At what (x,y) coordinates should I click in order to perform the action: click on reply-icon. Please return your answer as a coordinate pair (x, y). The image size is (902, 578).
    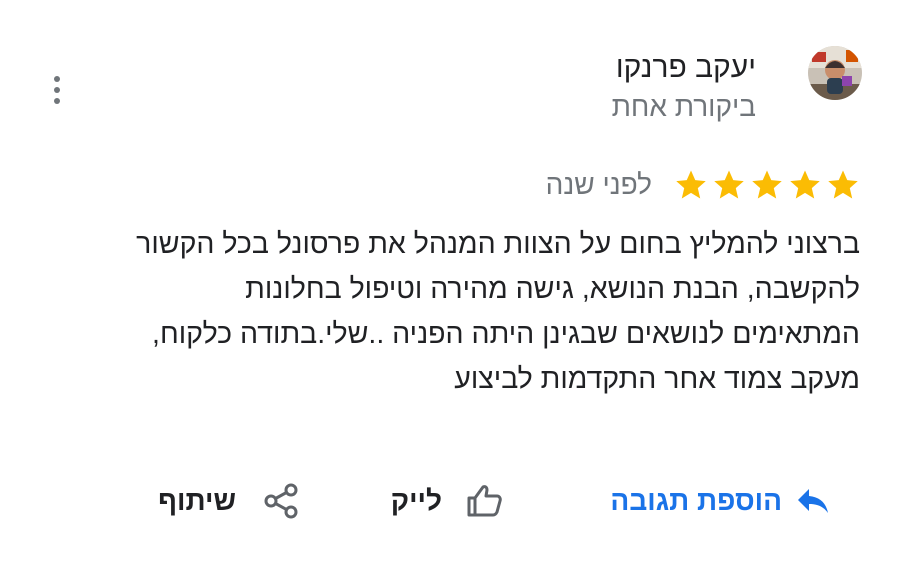
    Looking at the image, I should click on (813, 501).